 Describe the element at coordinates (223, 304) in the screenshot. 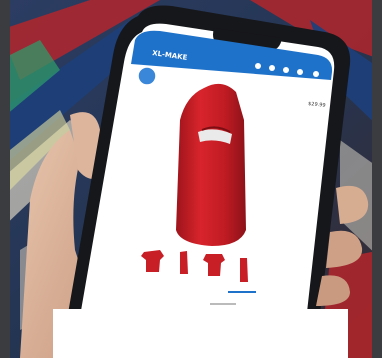

I see `bottom-text-line` at that location.